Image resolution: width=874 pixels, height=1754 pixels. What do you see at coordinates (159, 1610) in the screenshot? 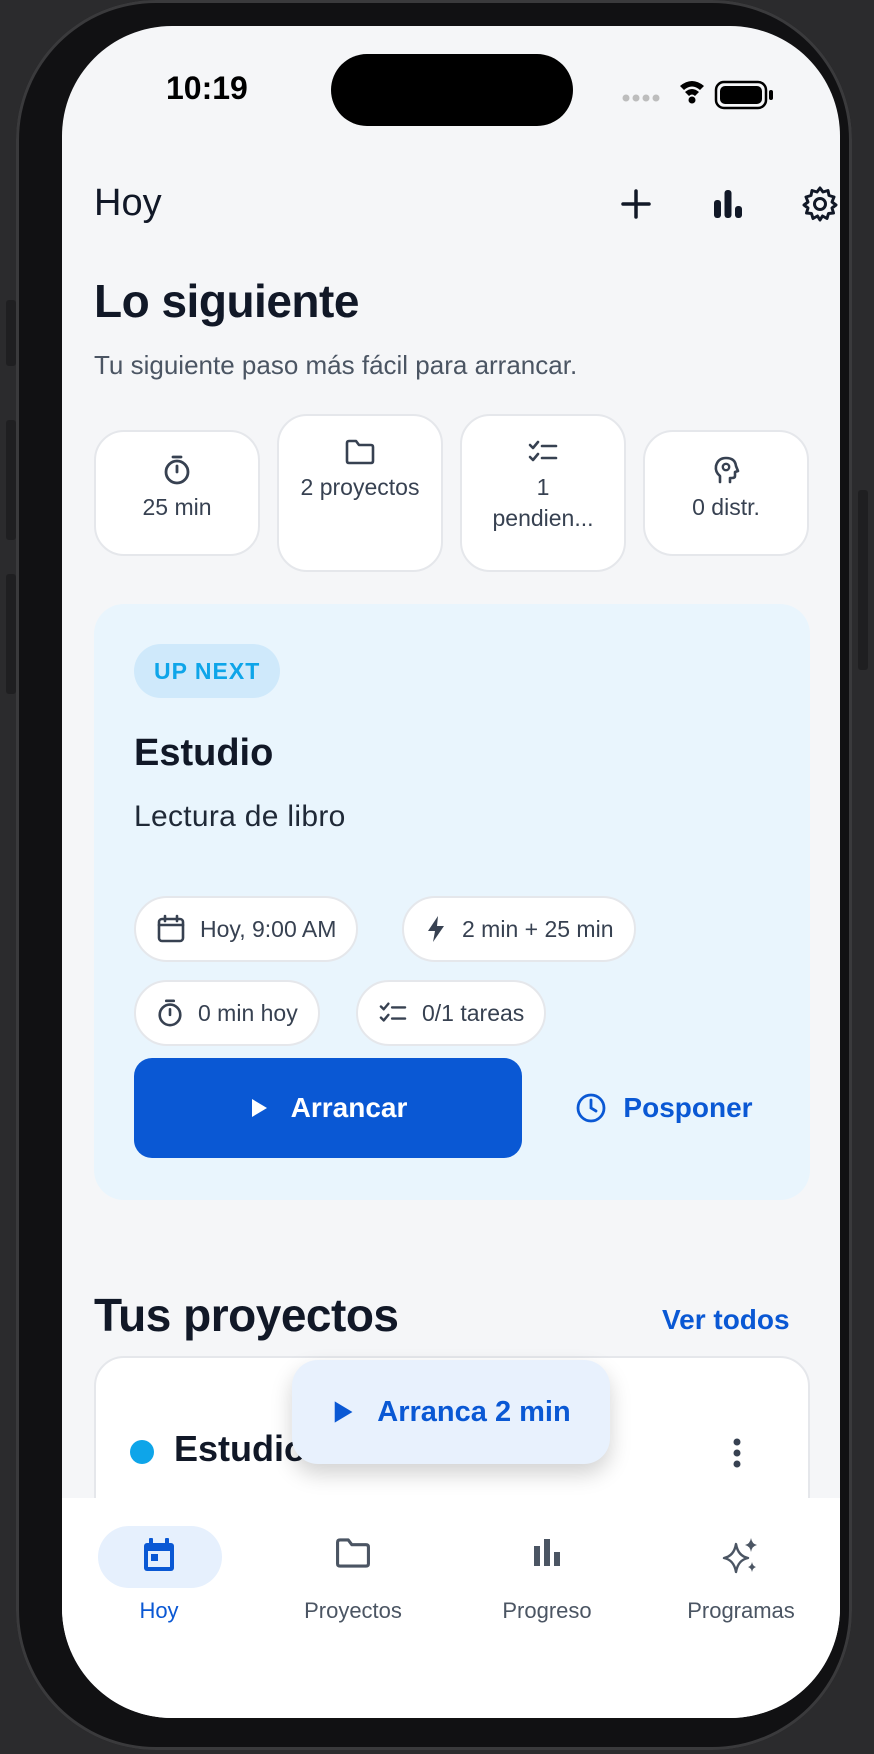
I see `tab-label: Hoy` at bounding box center [159, 1610].